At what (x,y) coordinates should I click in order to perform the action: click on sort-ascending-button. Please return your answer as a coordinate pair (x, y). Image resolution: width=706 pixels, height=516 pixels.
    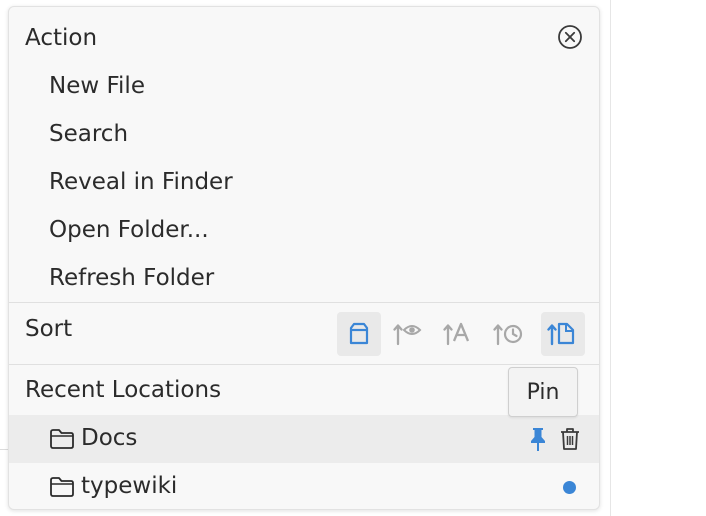
    Looking at the image, I should click on (563, 334).